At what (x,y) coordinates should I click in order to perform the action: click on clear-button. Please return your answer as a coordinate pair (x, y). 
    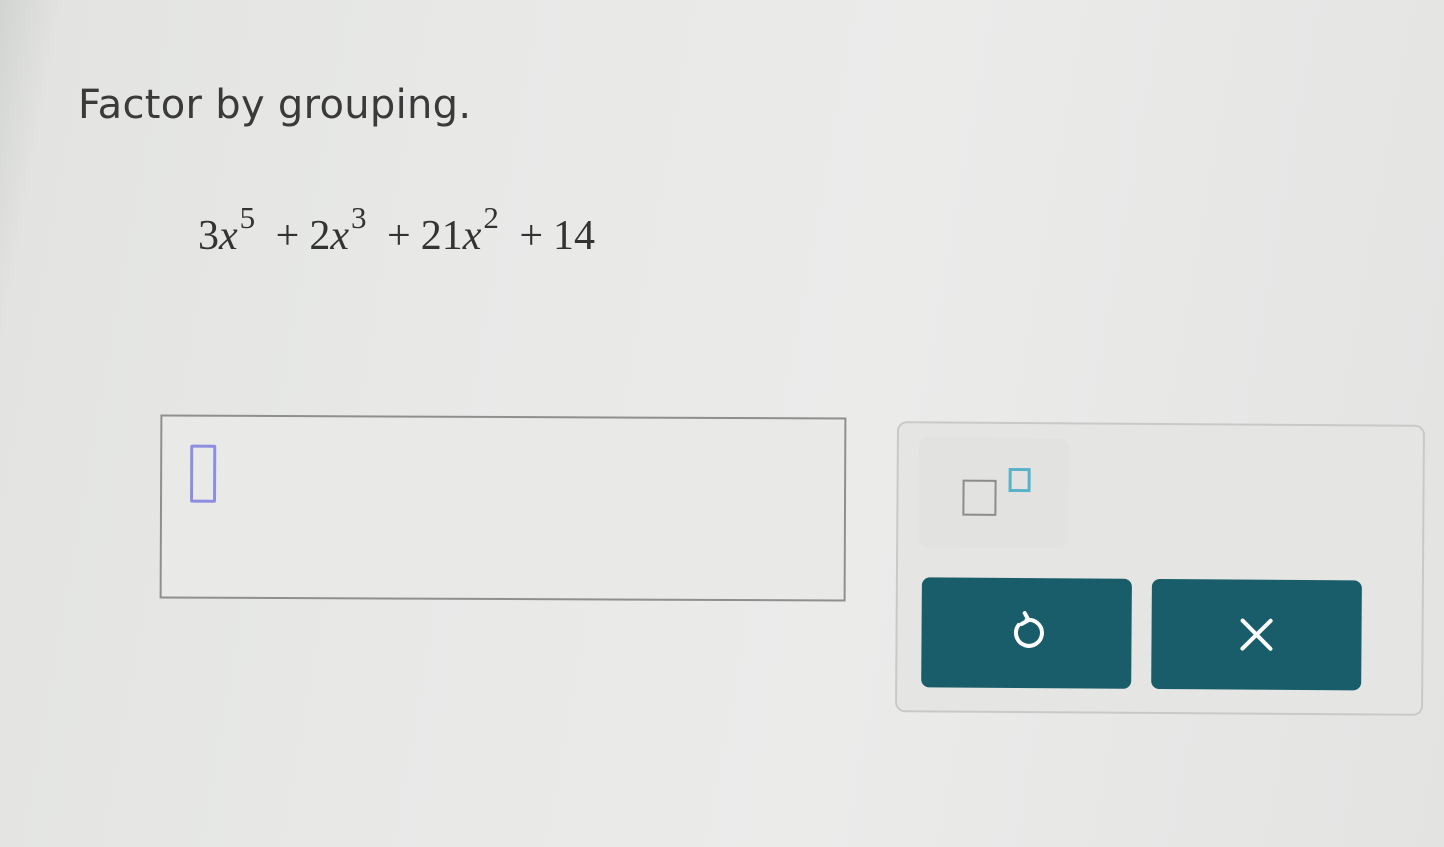
    Looking at the image, I should click on (1256, 634).